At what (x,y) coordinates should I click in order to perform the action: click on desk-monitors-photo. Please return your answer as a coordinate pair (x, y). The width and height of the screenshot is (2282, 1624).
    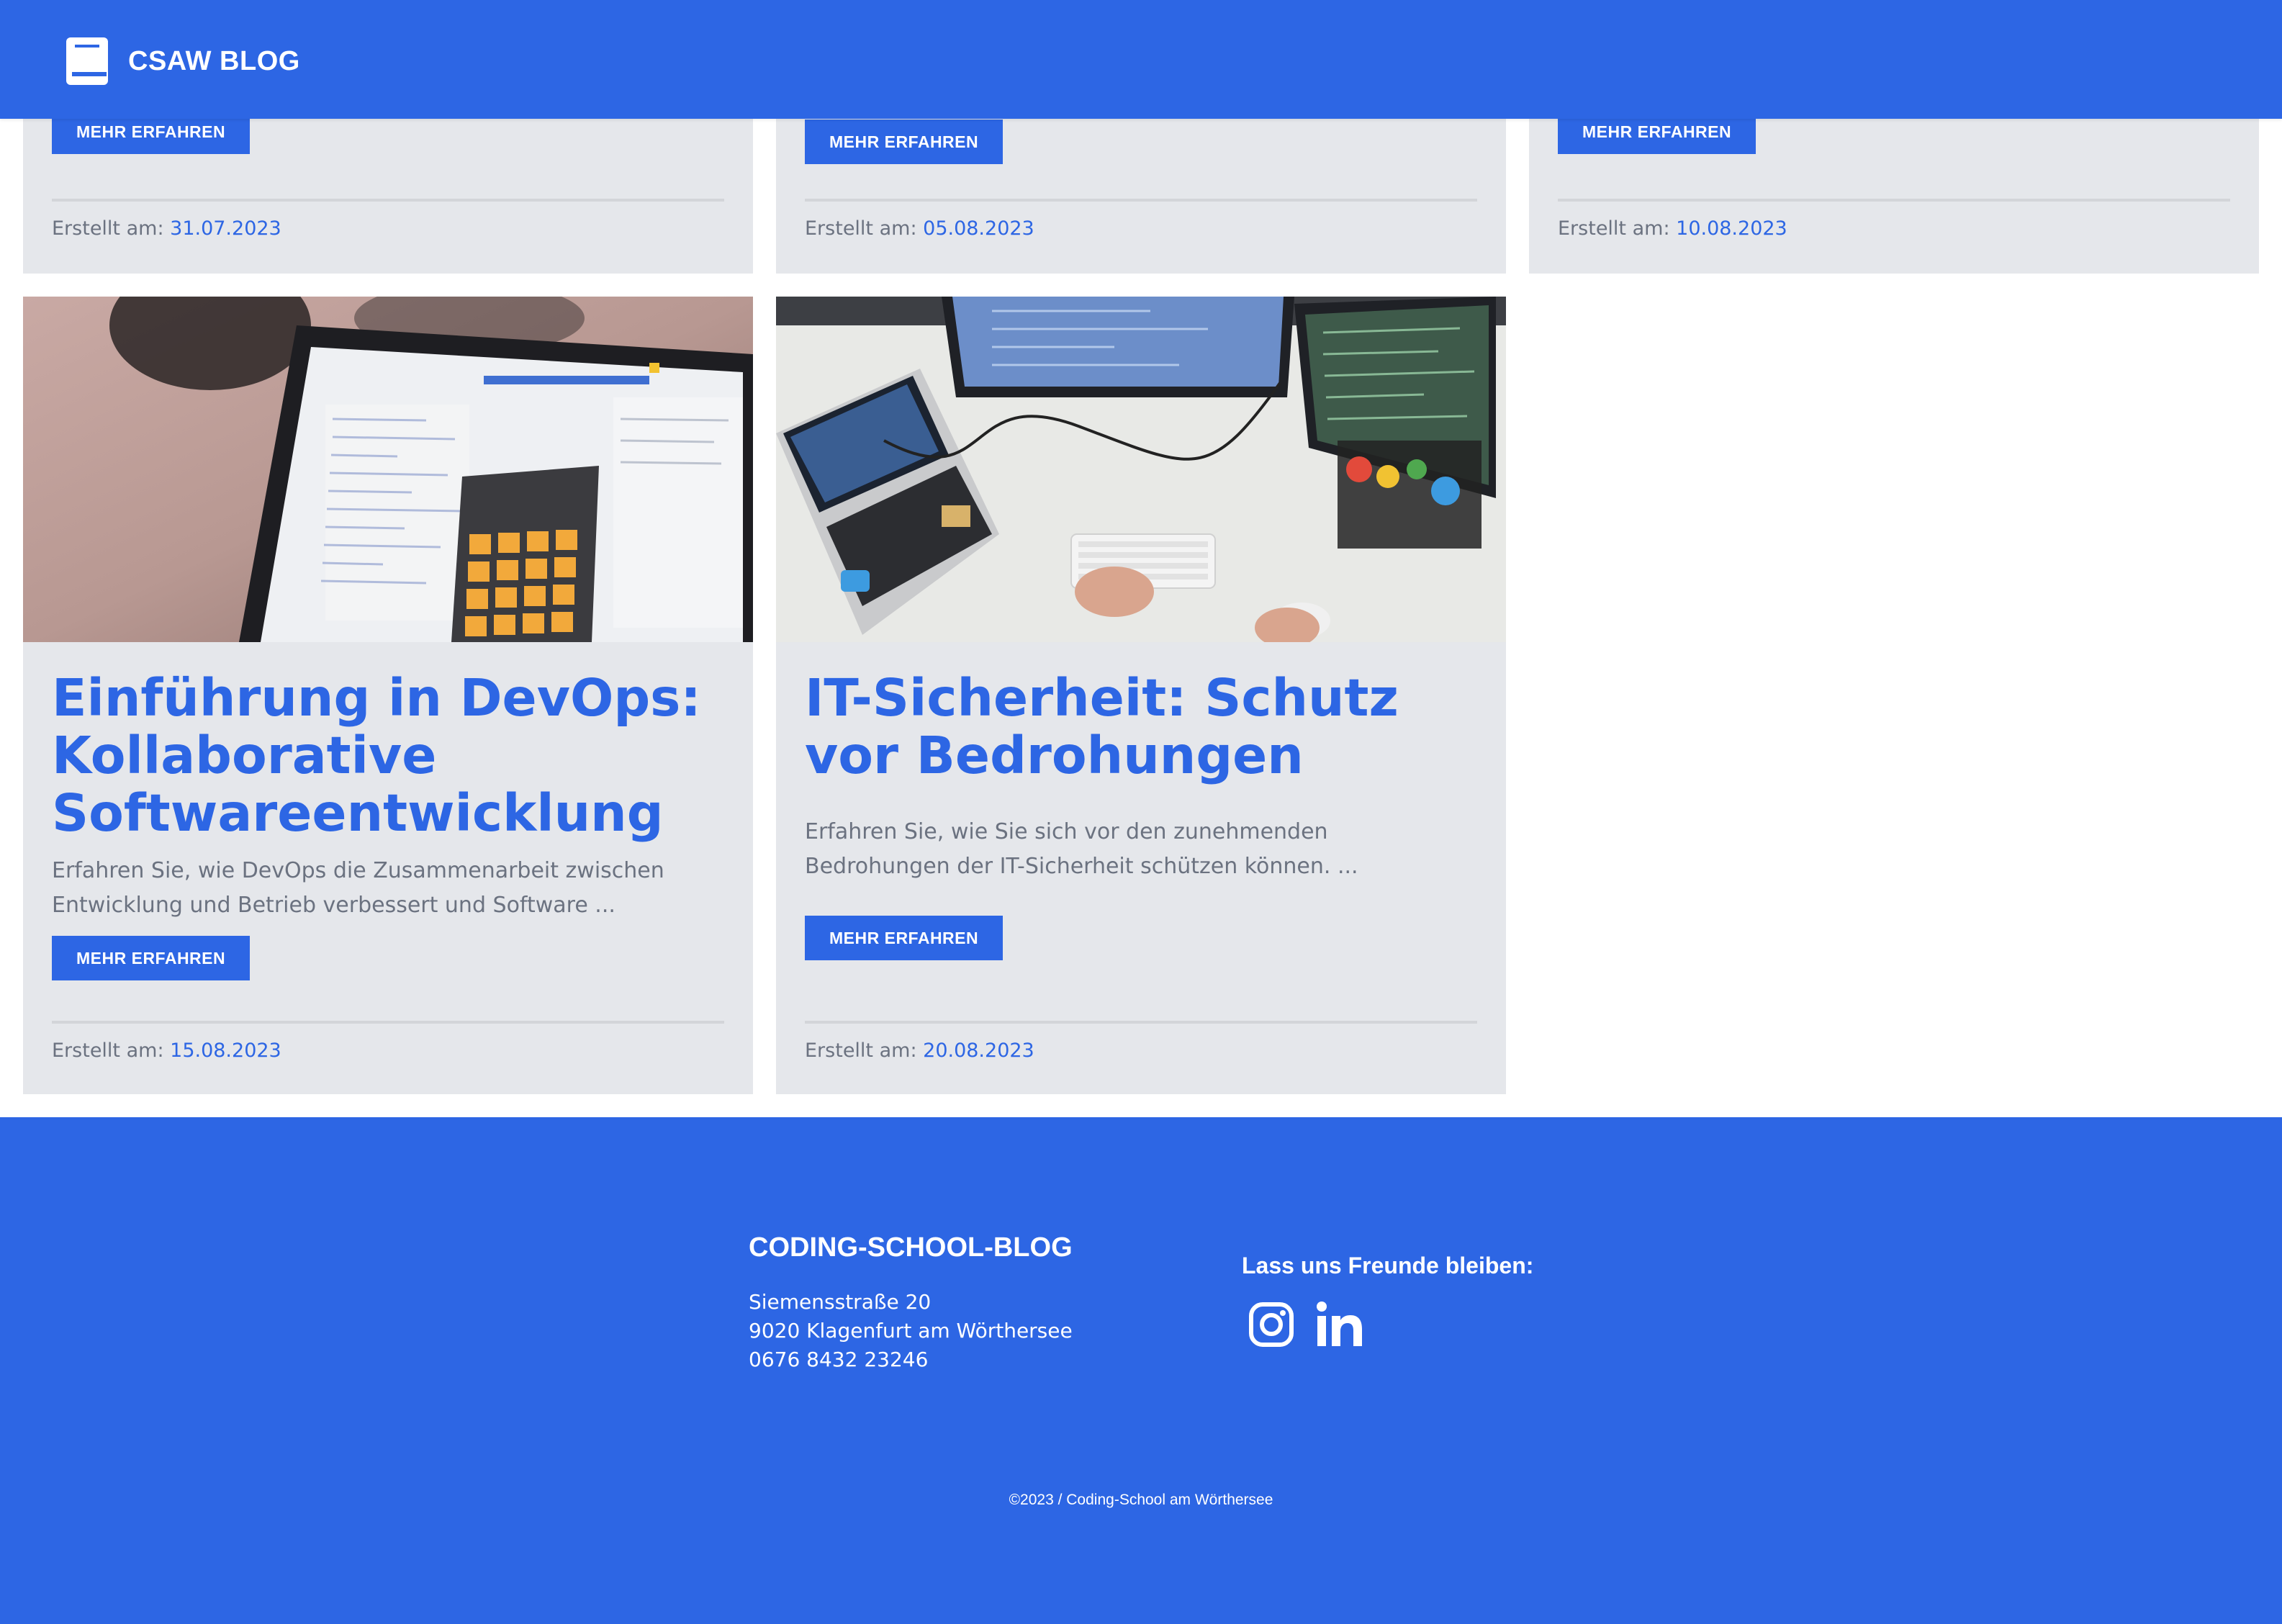
    Looking at the image, I should click on (1141, 469).